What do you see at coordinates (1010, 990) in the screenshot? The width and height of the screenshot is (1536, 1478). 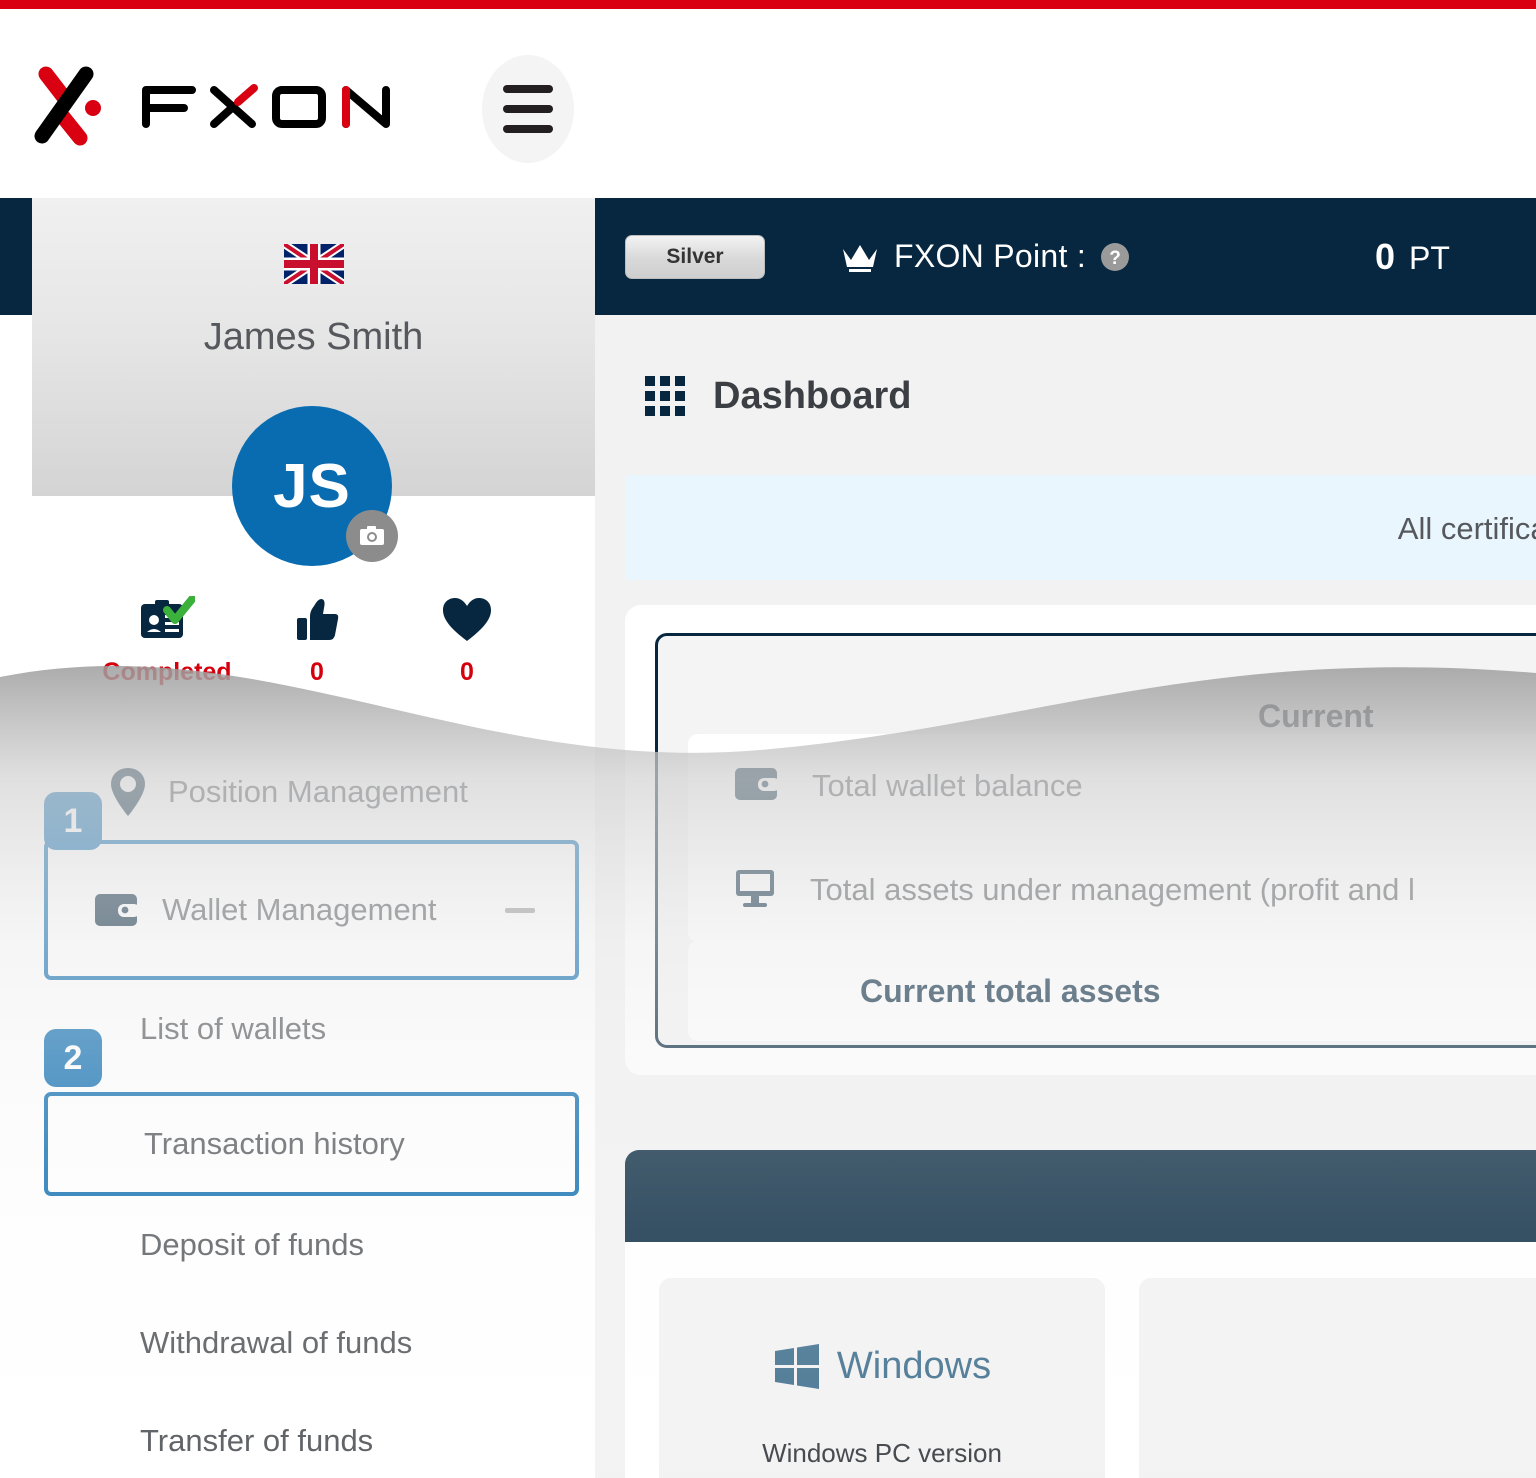 I see `current-total-assets-label: Current total assets` at bounding box center [1010, 990].